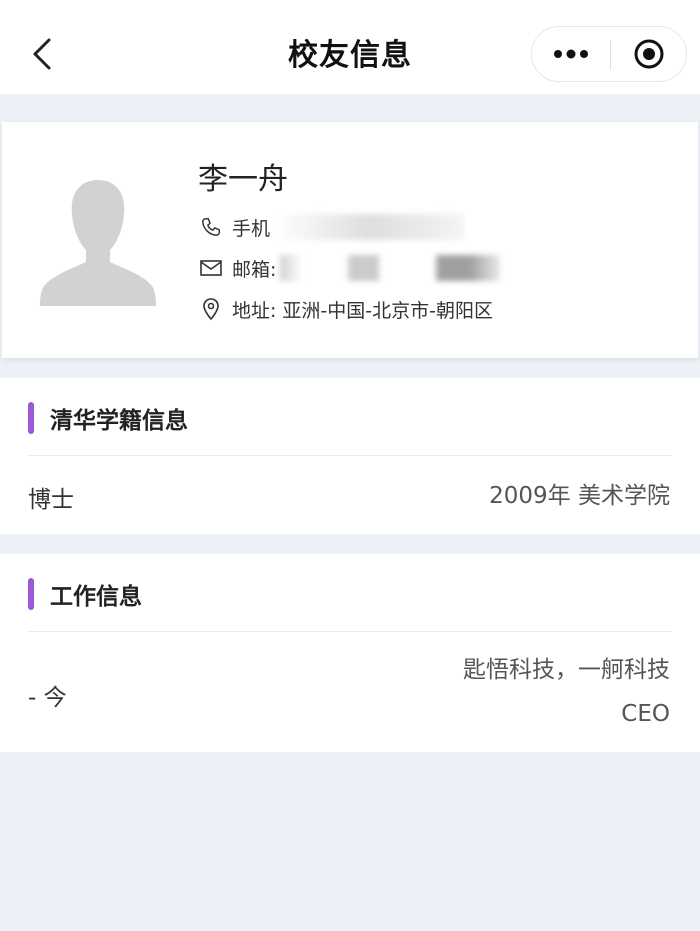  I want to click on work-period: - 今, so click(47, 698).